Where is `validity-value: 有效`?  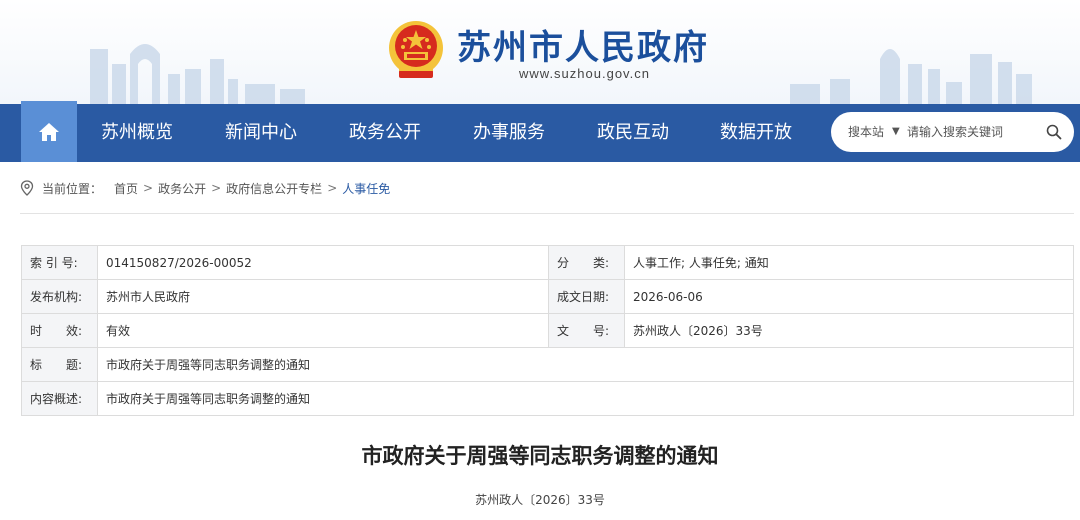 validity-value: 有效 is located at coordinates (323, 330).